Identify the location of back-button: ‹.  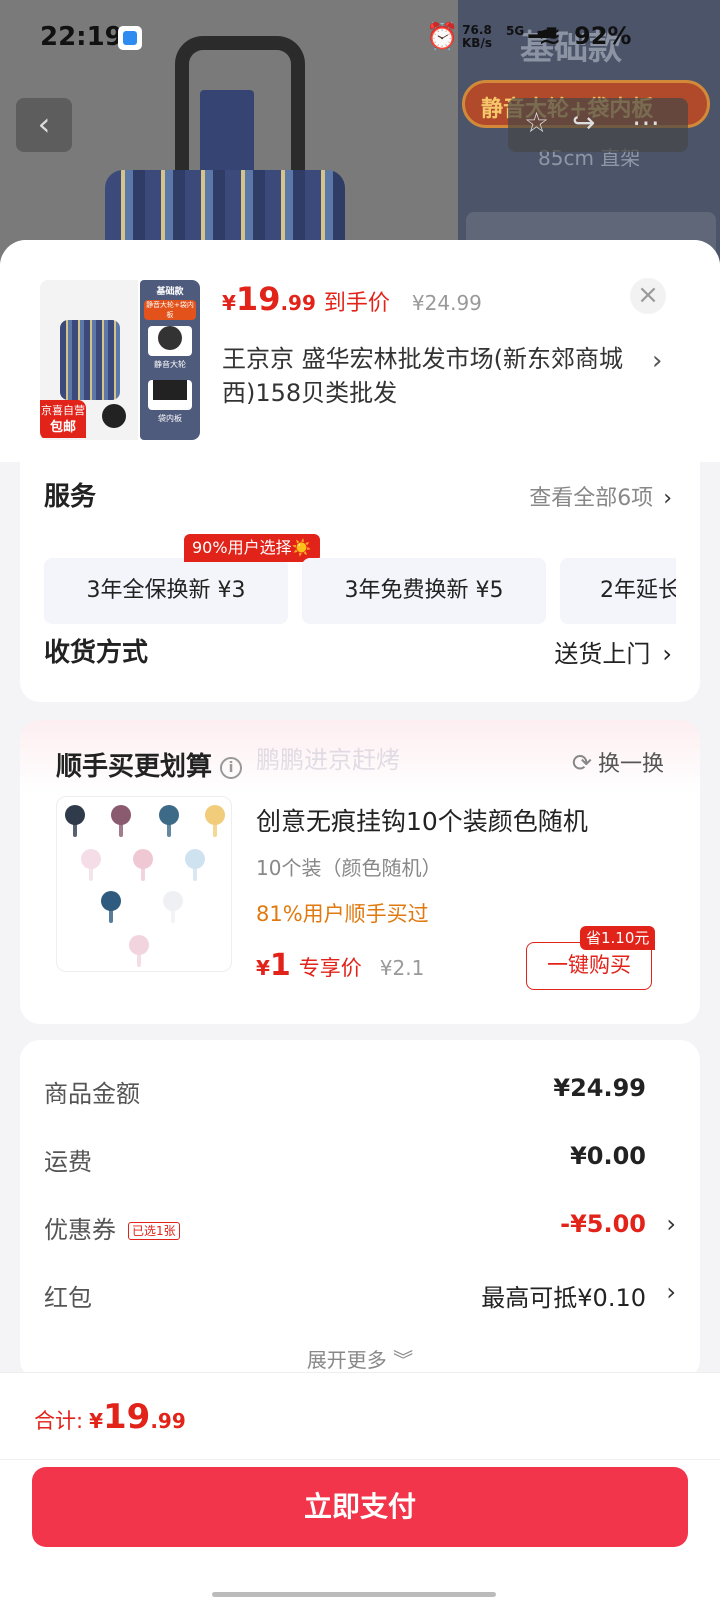
(44, 125).